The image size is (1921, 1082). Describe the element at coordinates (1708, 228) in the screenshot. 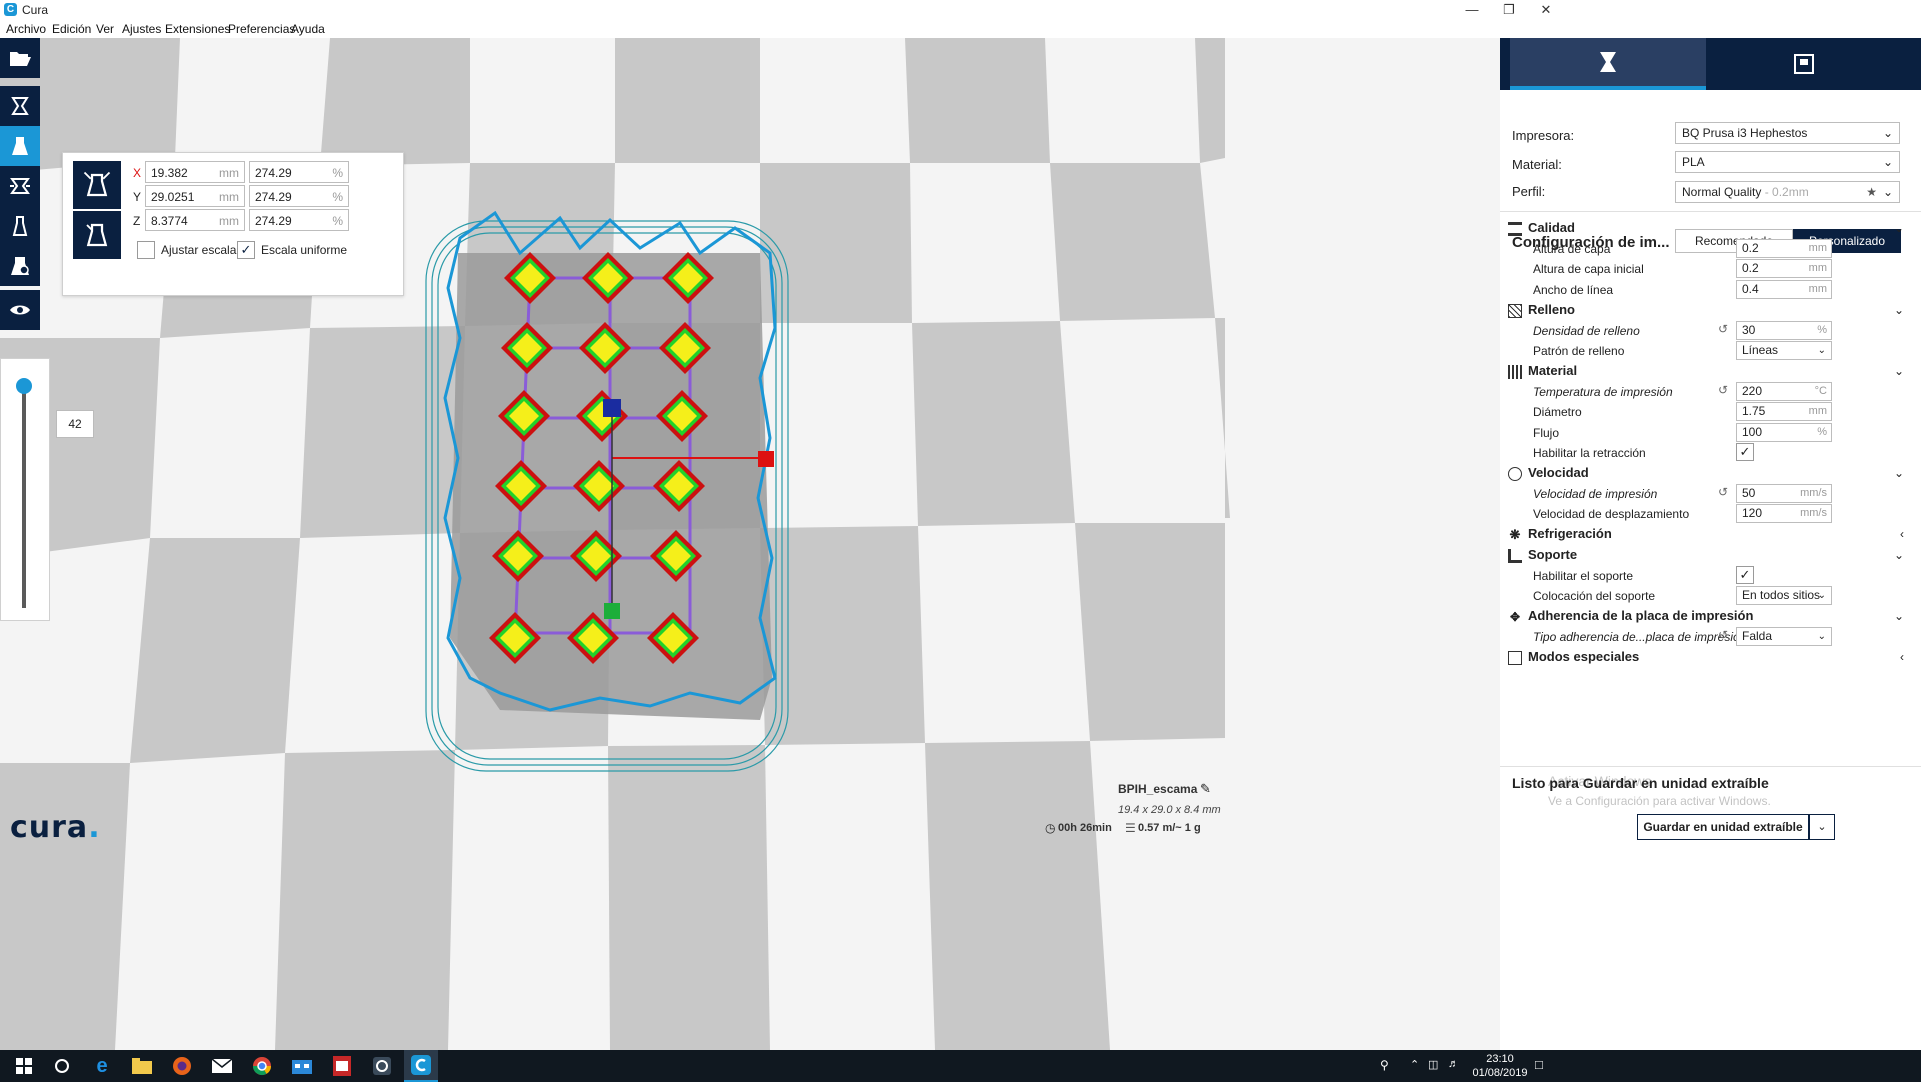

I see `section-quality: Calidad ⌄` at that location.